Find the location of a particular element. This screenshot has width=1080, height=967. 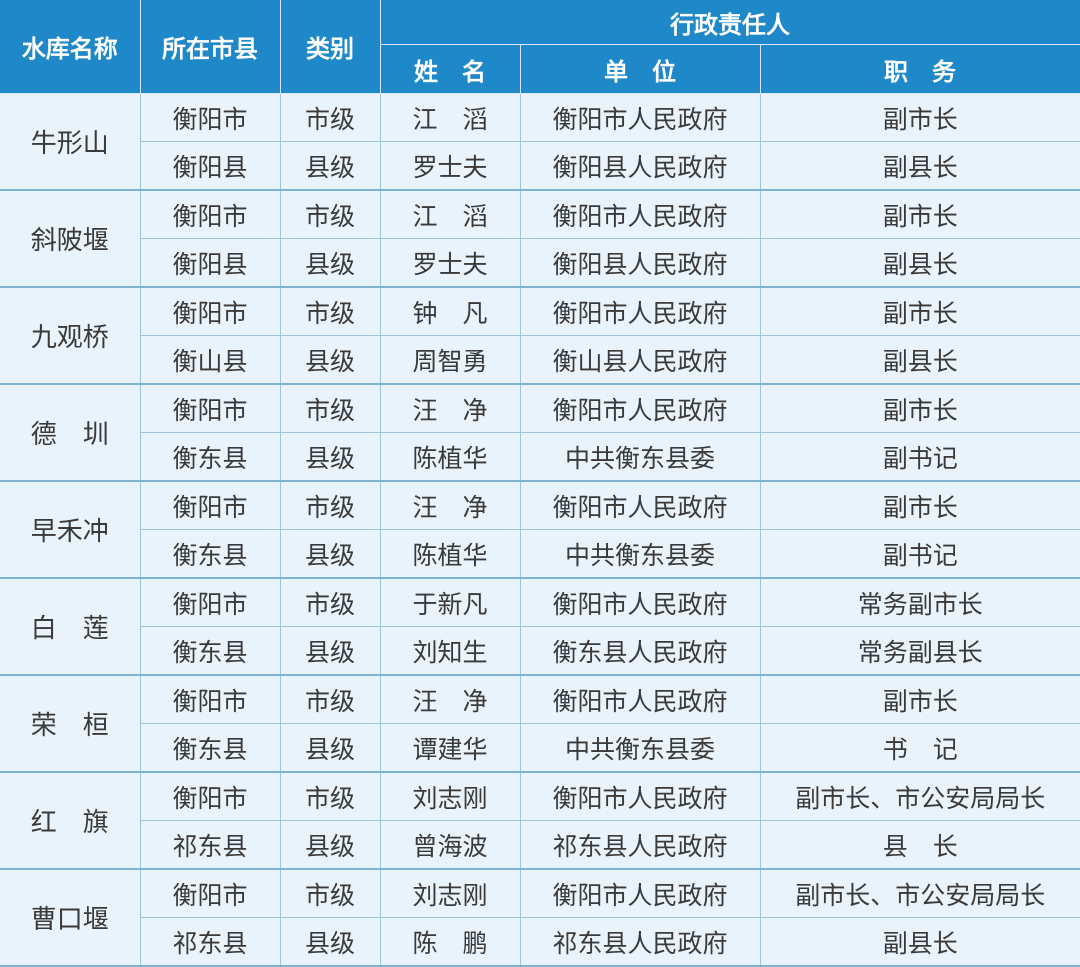

table-row: 白 莲衡阳市 市级 于新凡 衡阳市人民政府 常务副市长 is located at coordinates (540, 626).